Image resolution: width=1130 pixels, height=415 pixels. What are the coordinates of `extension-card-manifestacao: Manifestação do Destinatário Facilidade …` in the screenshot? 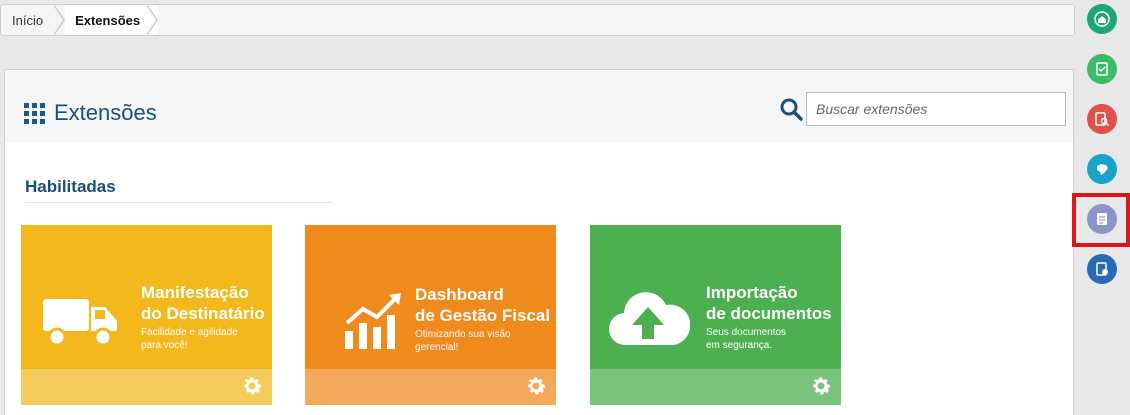 It's located at (146, 315).